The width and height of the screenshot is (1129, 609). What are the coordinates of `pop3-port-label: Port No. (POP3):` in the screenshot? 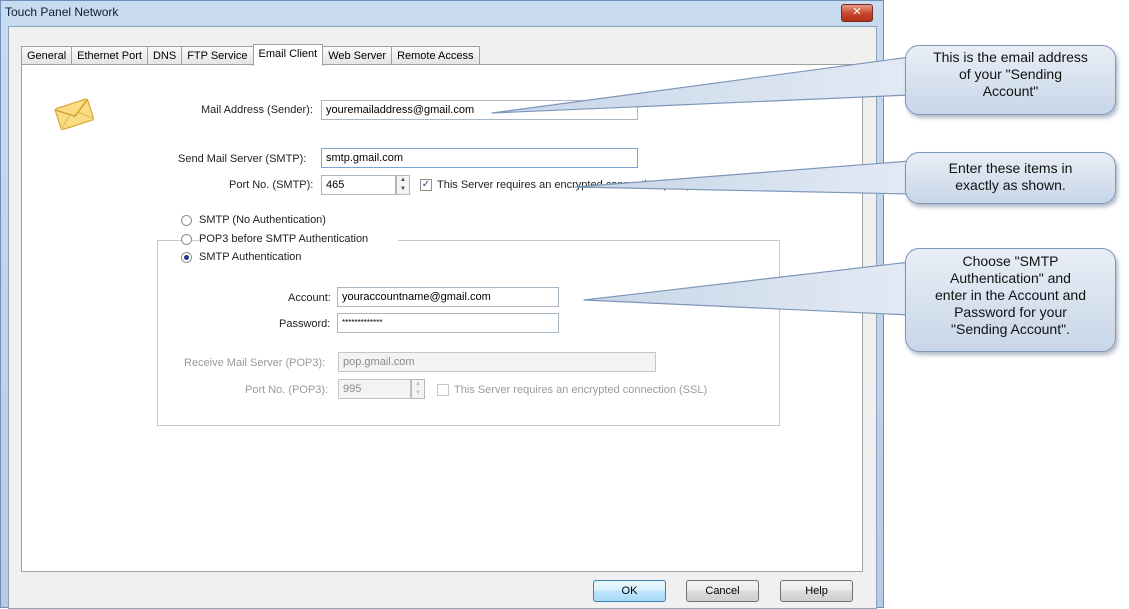 It's located at (287, 390).